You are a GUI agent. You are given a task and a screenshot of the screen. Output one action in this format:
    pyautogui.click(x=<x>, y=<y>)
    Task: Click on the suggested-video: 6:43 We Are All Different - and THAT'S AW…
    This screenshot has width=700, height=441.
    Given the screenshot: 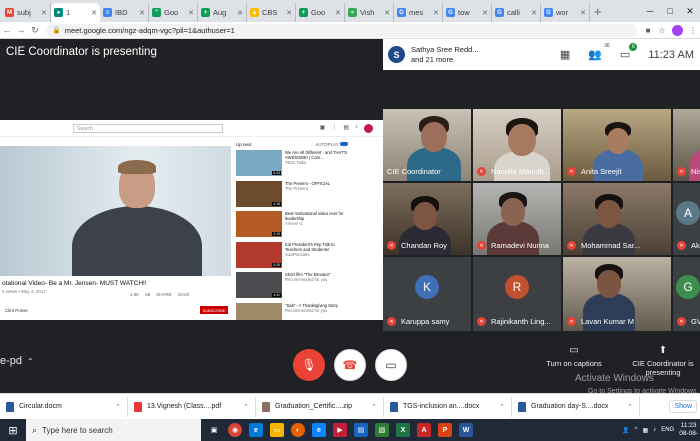 What is the action you would take?
    pyautogui.click(x=292, y=164)
    